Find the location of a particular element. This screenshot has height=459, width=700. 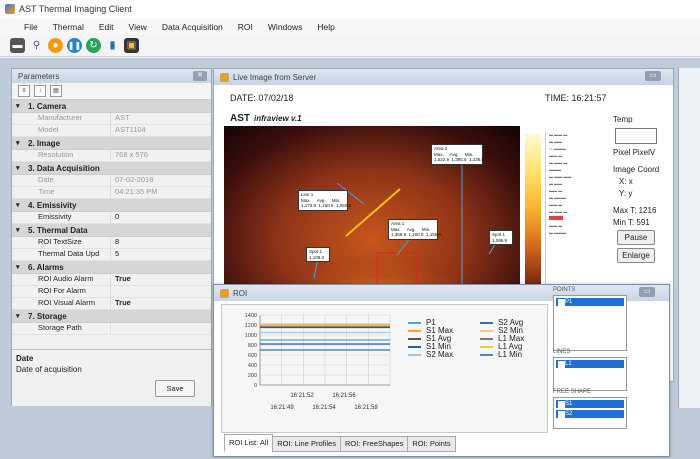

list-item: P1 is located at coordinates (590, 302).